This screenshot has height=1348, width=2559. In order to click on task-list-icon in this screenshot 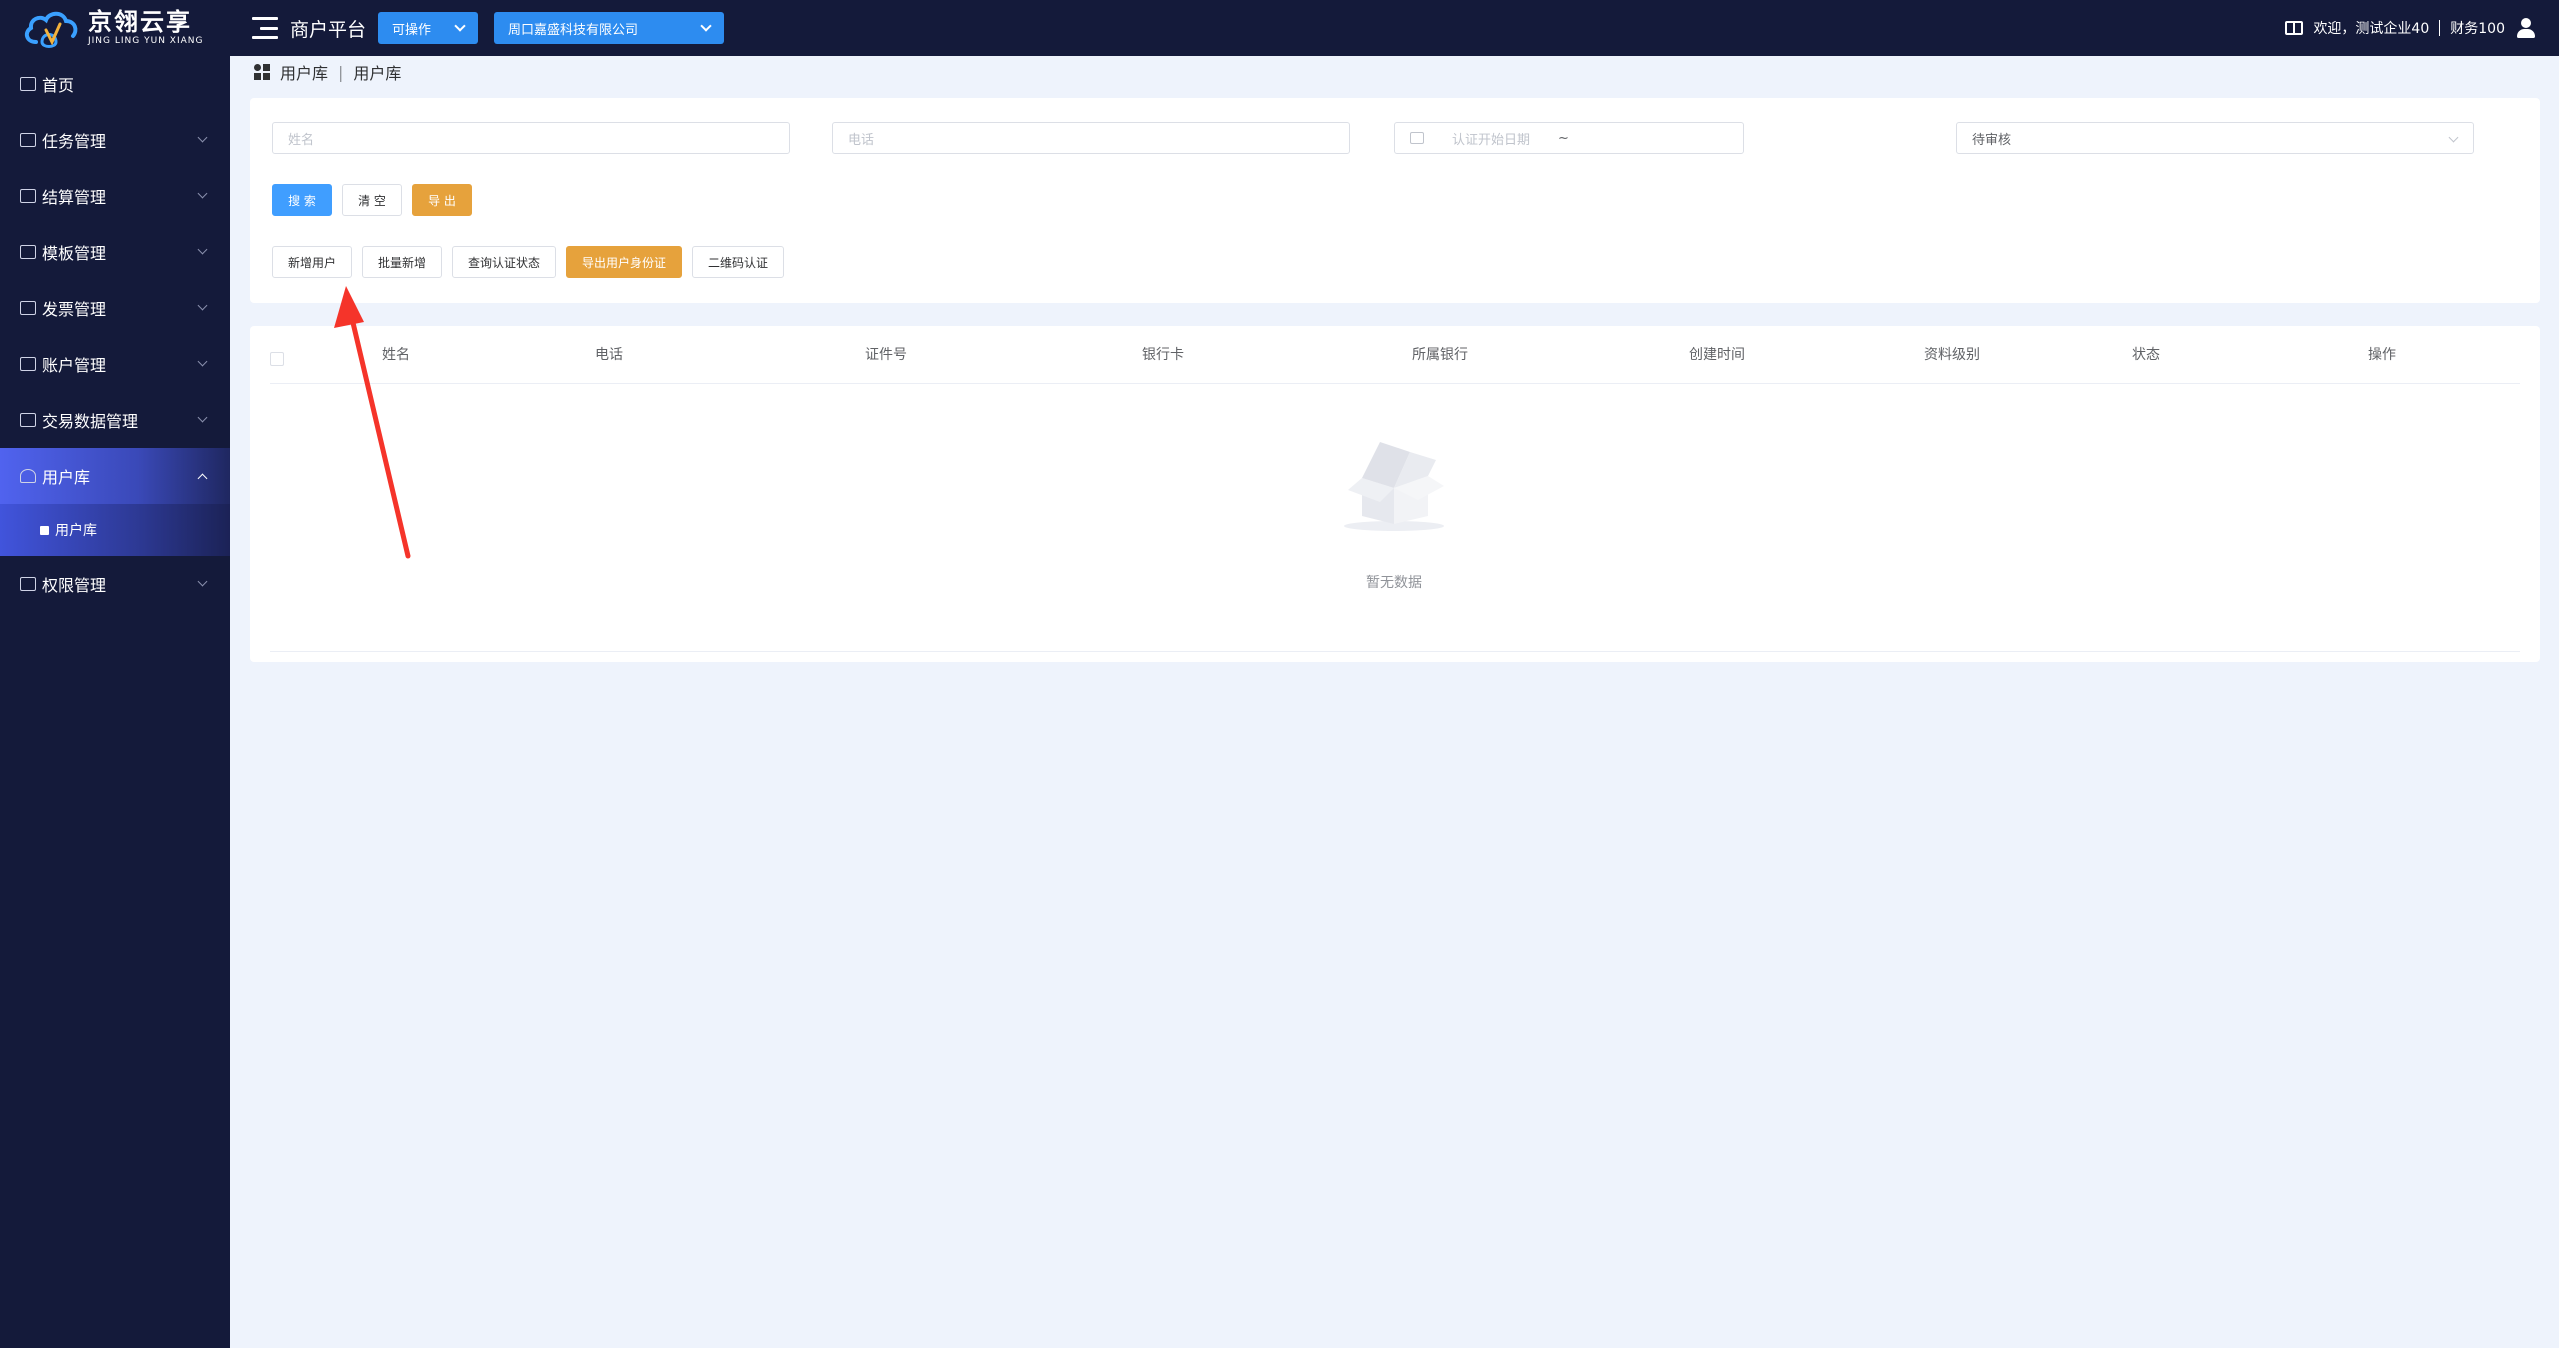, I will do `click(28, 140)`.